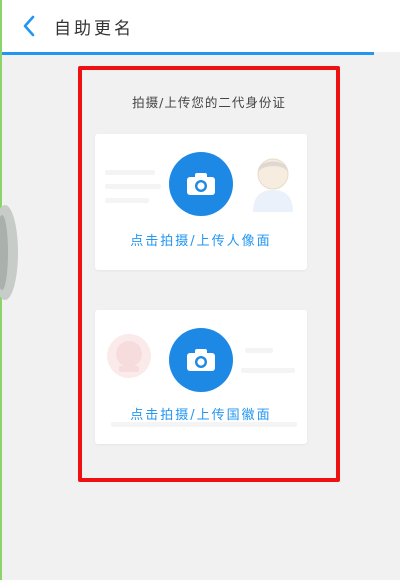 Image resolution: width=400 pixels, height=580 pixels. I want to click on upload-instruction: 拍摄/上传您的二代身份证, so click(209, 102).